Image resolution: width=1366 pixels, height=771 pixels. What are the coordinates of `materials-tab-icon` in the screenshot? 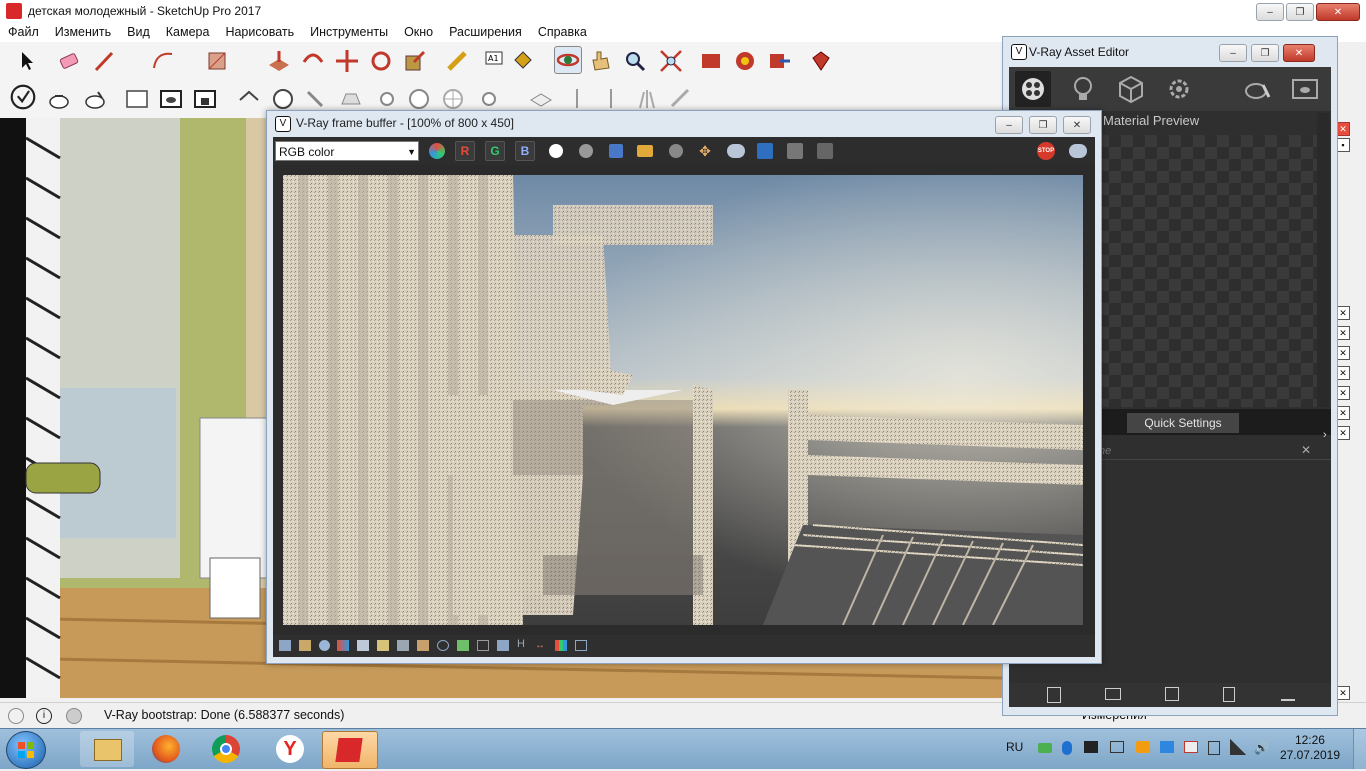 It's located at (1033, 89).